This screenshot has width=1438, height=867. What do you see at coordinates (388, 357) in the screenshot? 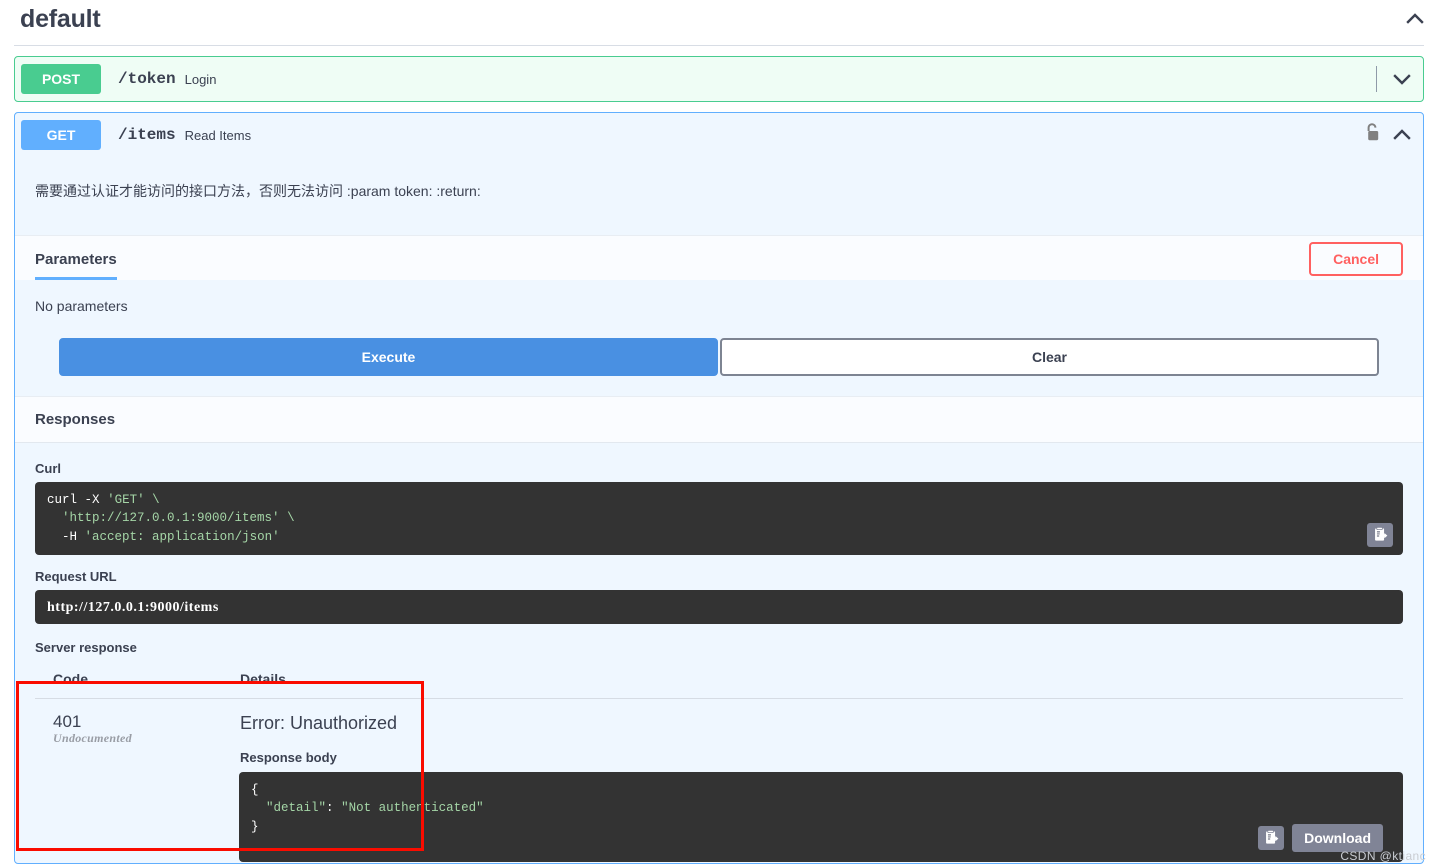
I see `execute-button: Execute` at bounding box center [388, 357].